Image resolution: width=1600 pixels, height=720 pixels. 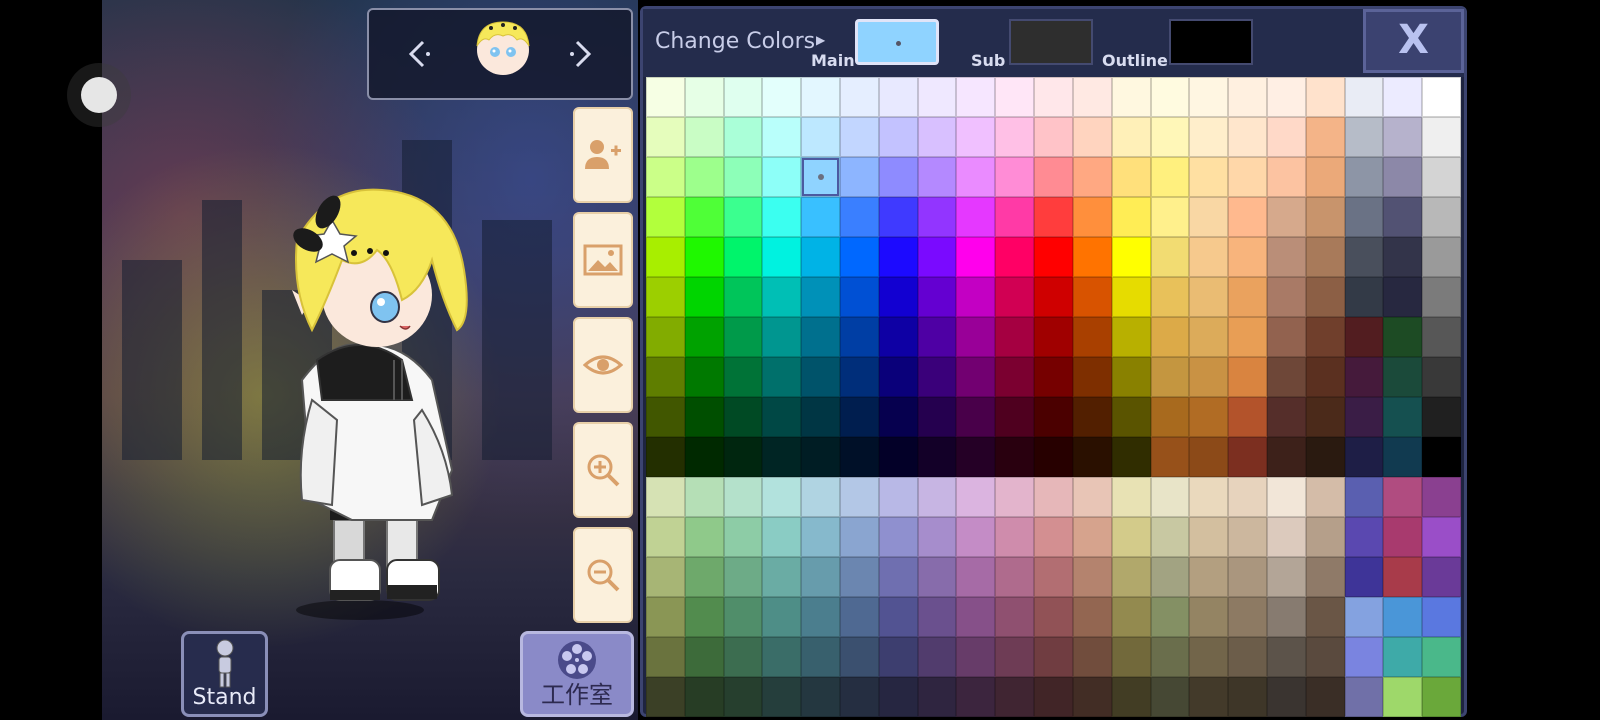 I want to click on character-avatar, so click(x=503, y=48).